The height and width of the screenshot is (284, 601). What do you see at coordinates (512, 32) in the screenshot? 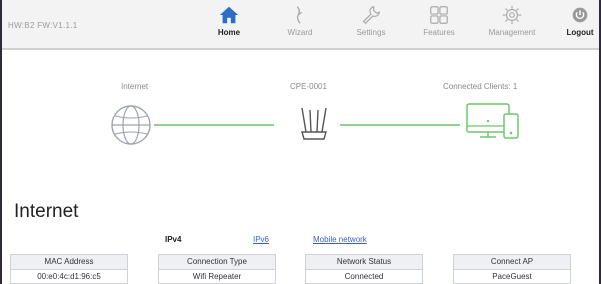
I see `nav-management-label: Management` at bounding box center [512, 32].